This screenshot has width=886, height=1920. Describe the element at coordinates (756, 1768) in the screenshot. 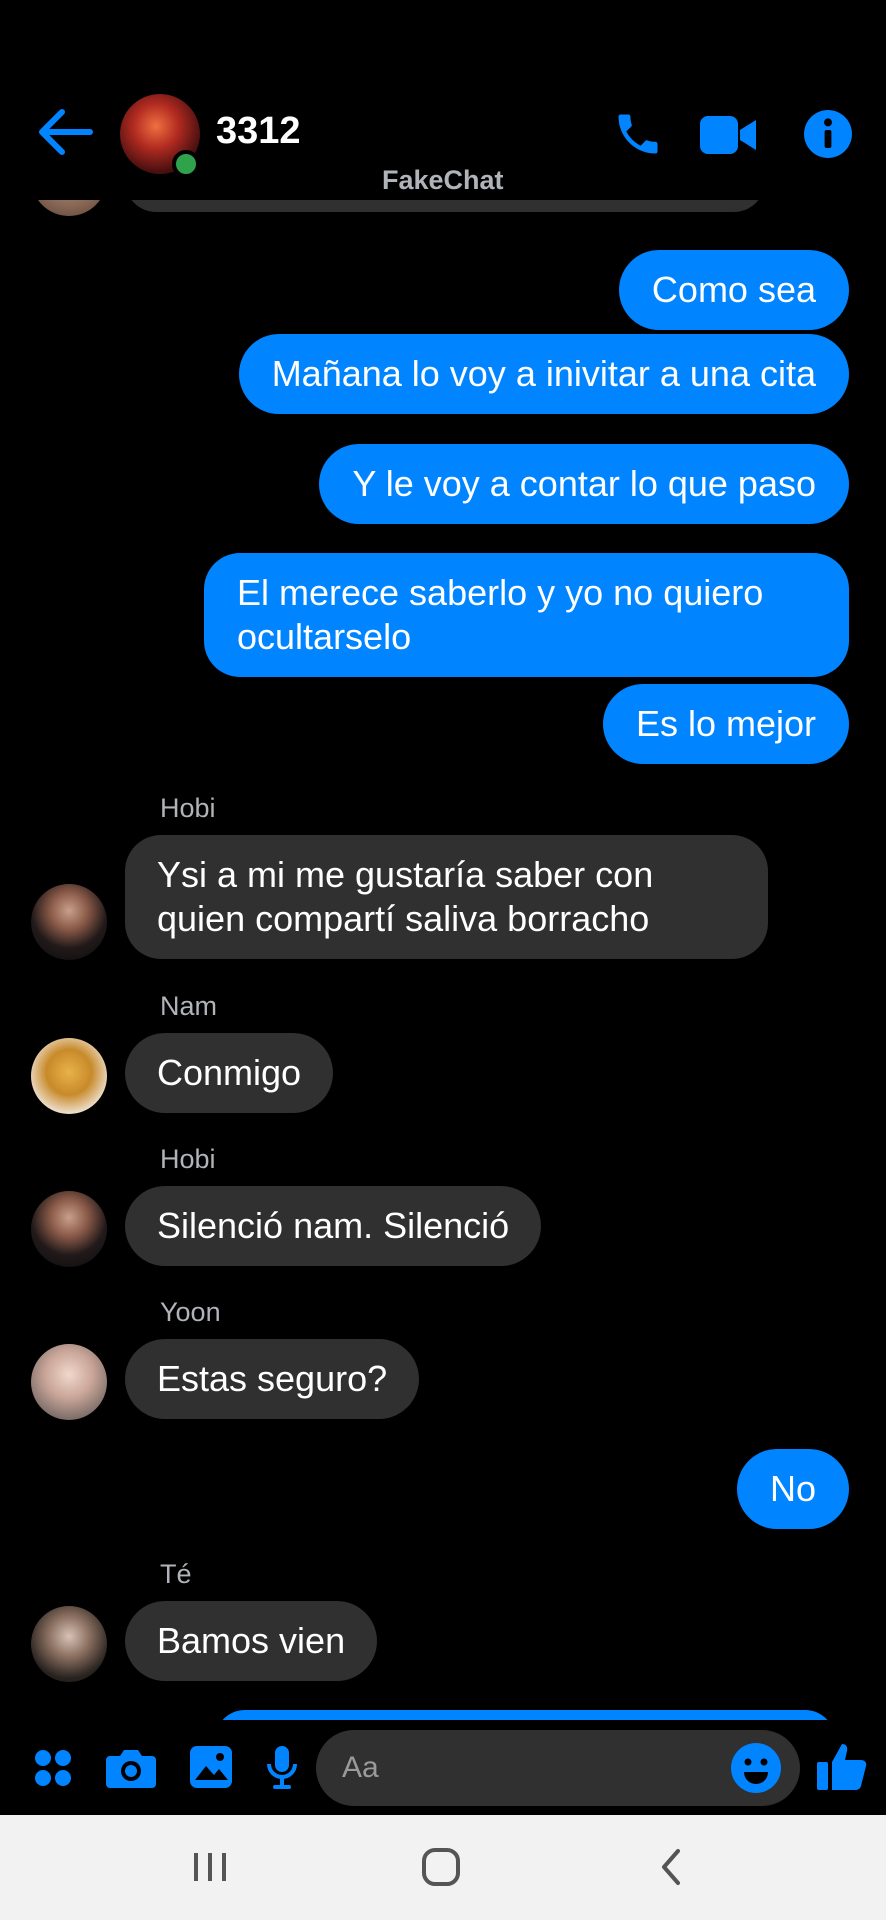

I see `emoji-icon` at that location.